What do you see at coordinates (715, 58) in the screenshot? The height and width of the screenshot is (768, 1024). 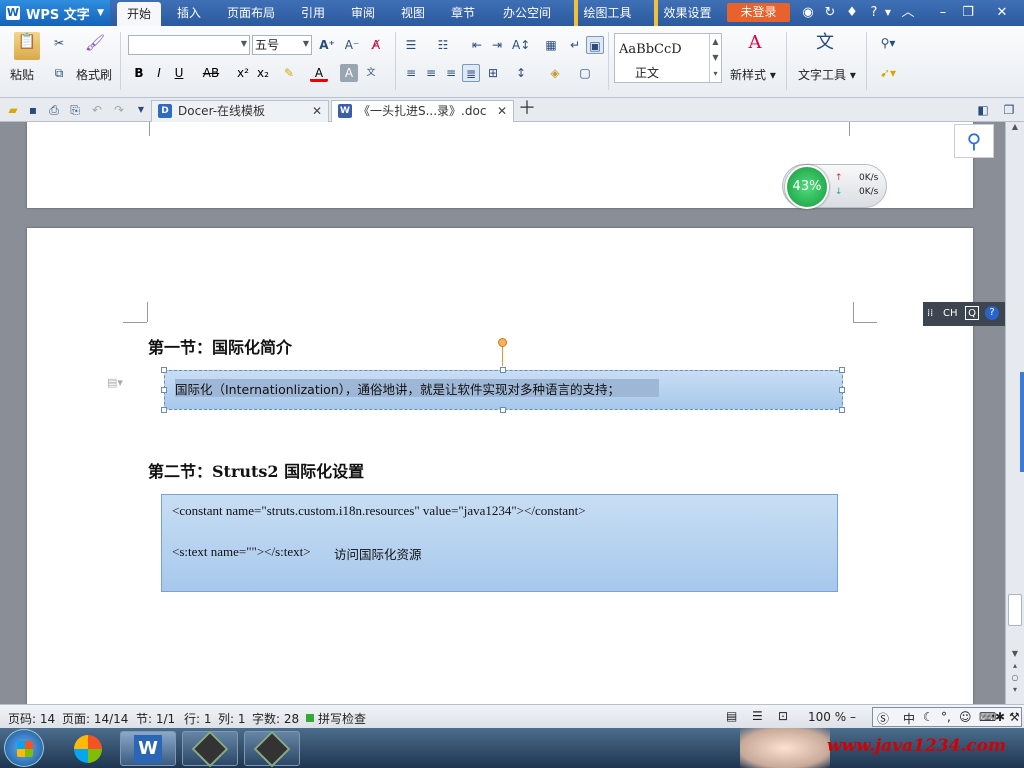 I see `style-scroll-icon: ▲ ▼ ▾` at bounding box center [715, 58].